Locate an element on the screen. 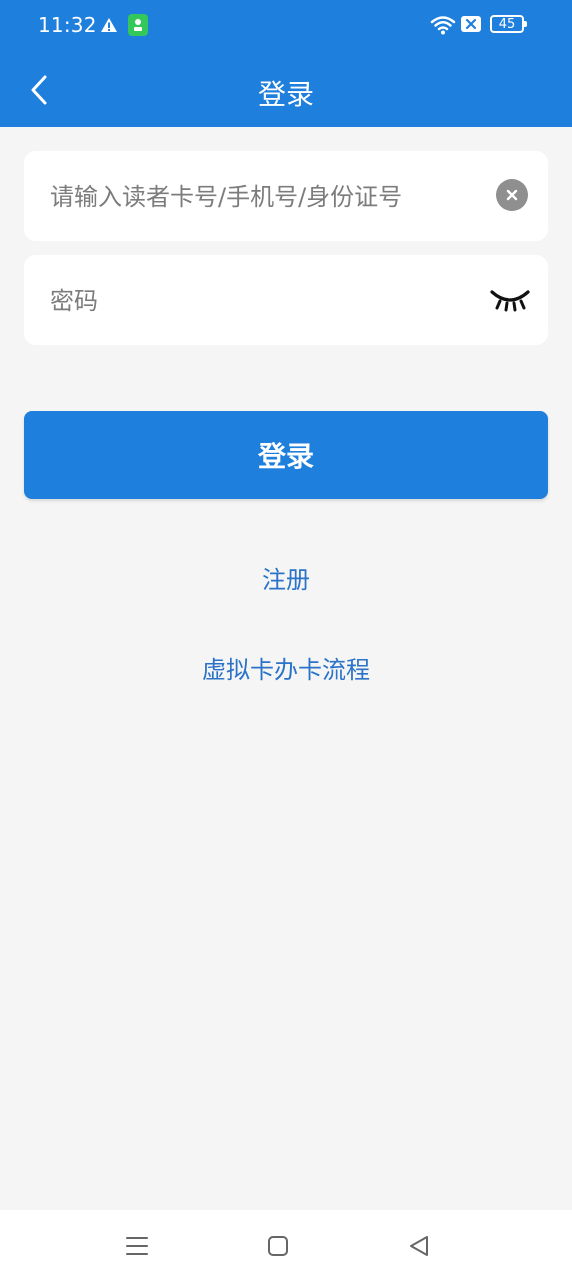  warning-icon is located at coordinates (109, 25).